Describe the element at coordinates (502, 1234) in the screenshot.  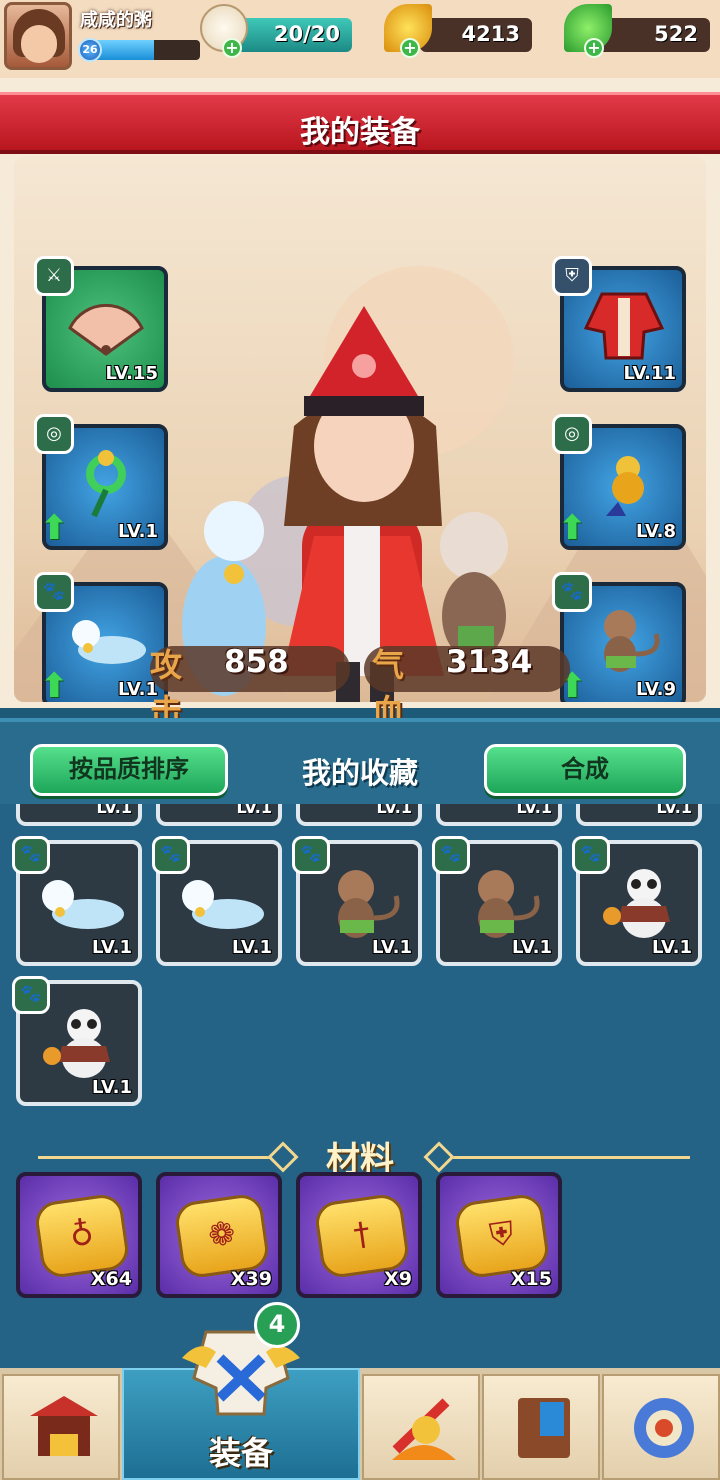
I see `armor-glyph-icon: ⛨` at that location.